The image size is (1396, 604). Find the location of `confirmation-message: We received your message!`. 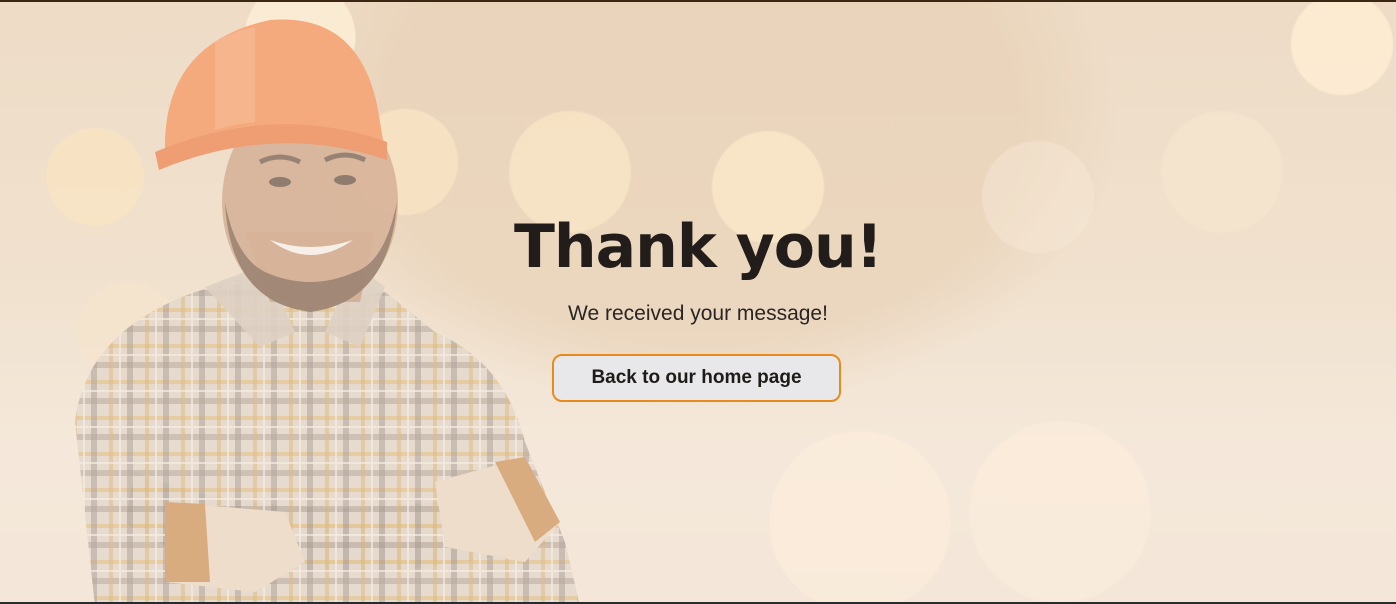

confirmation-message: We received your message! is located at coordinates (698, 313).